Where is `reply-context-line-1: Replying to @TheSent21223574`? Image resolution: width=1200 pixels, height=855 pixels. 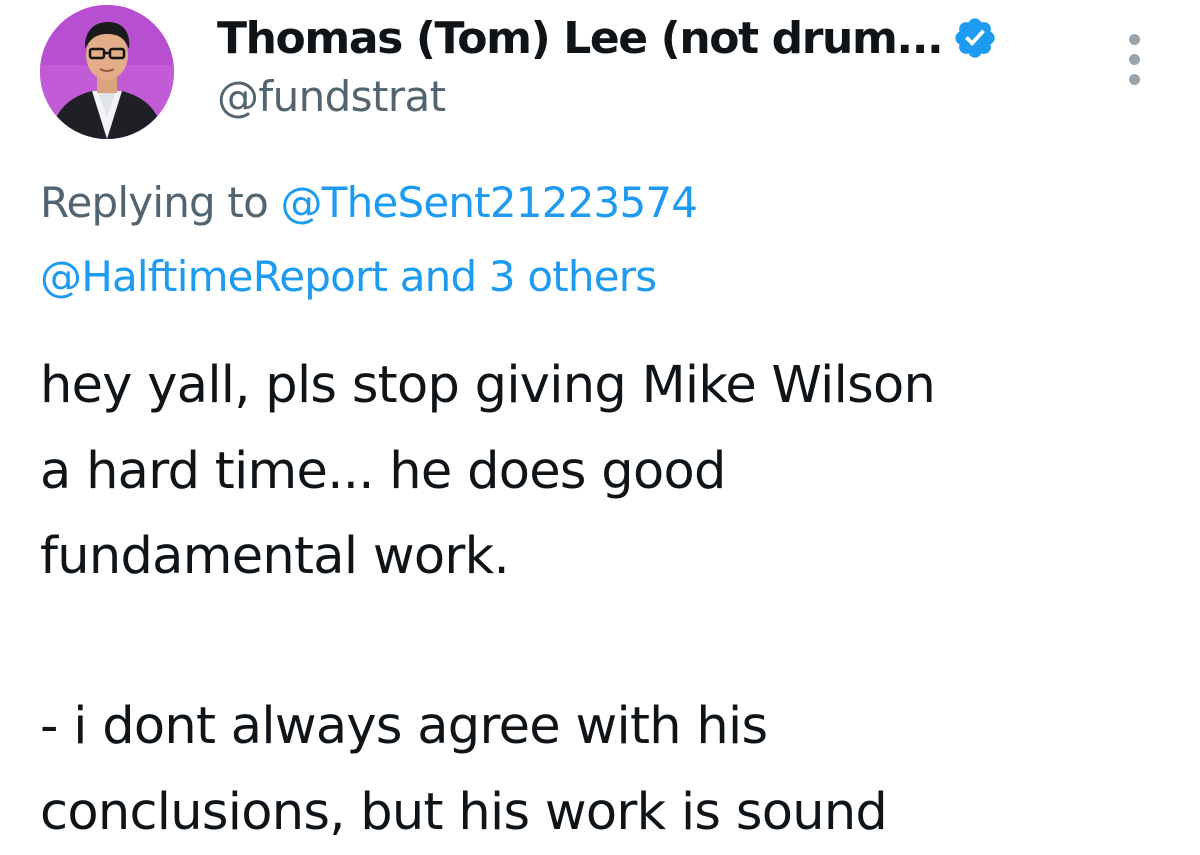 reply-context-line-1: Replying to @TheSent21223574 is located at coordinates (369, 202).